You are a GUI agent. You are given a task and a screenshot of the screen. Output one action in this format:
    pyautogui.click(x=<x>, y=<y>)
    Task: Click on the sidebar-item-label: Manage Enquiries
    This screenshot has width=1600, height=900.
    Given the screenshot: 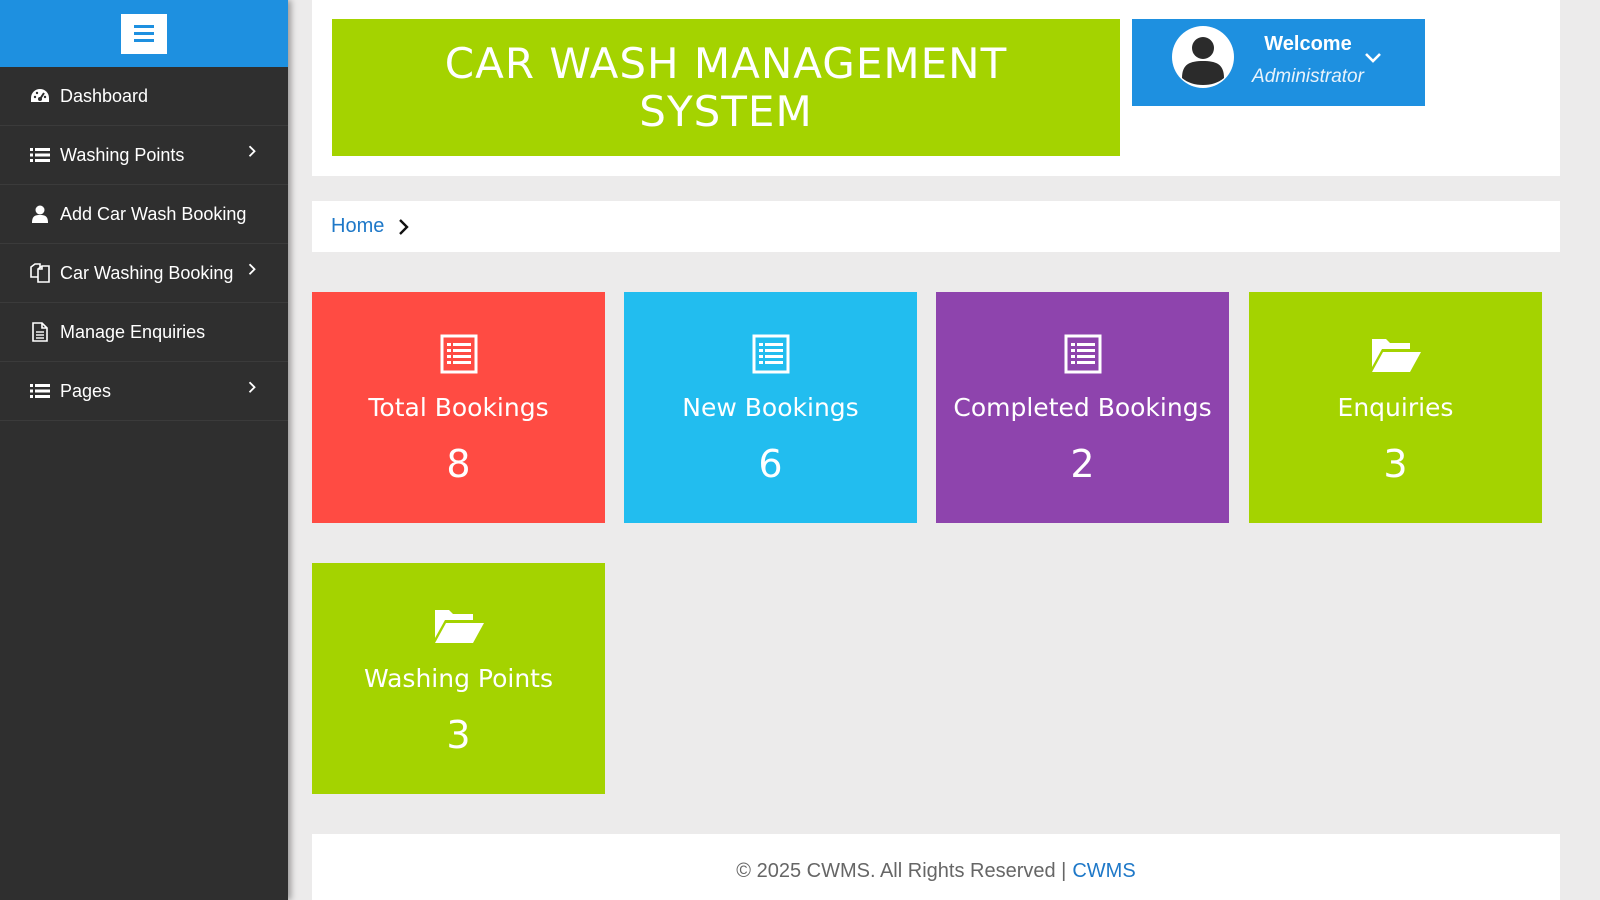 What is the action you would take?
    pyautogui.click(x=133, y=331)
    